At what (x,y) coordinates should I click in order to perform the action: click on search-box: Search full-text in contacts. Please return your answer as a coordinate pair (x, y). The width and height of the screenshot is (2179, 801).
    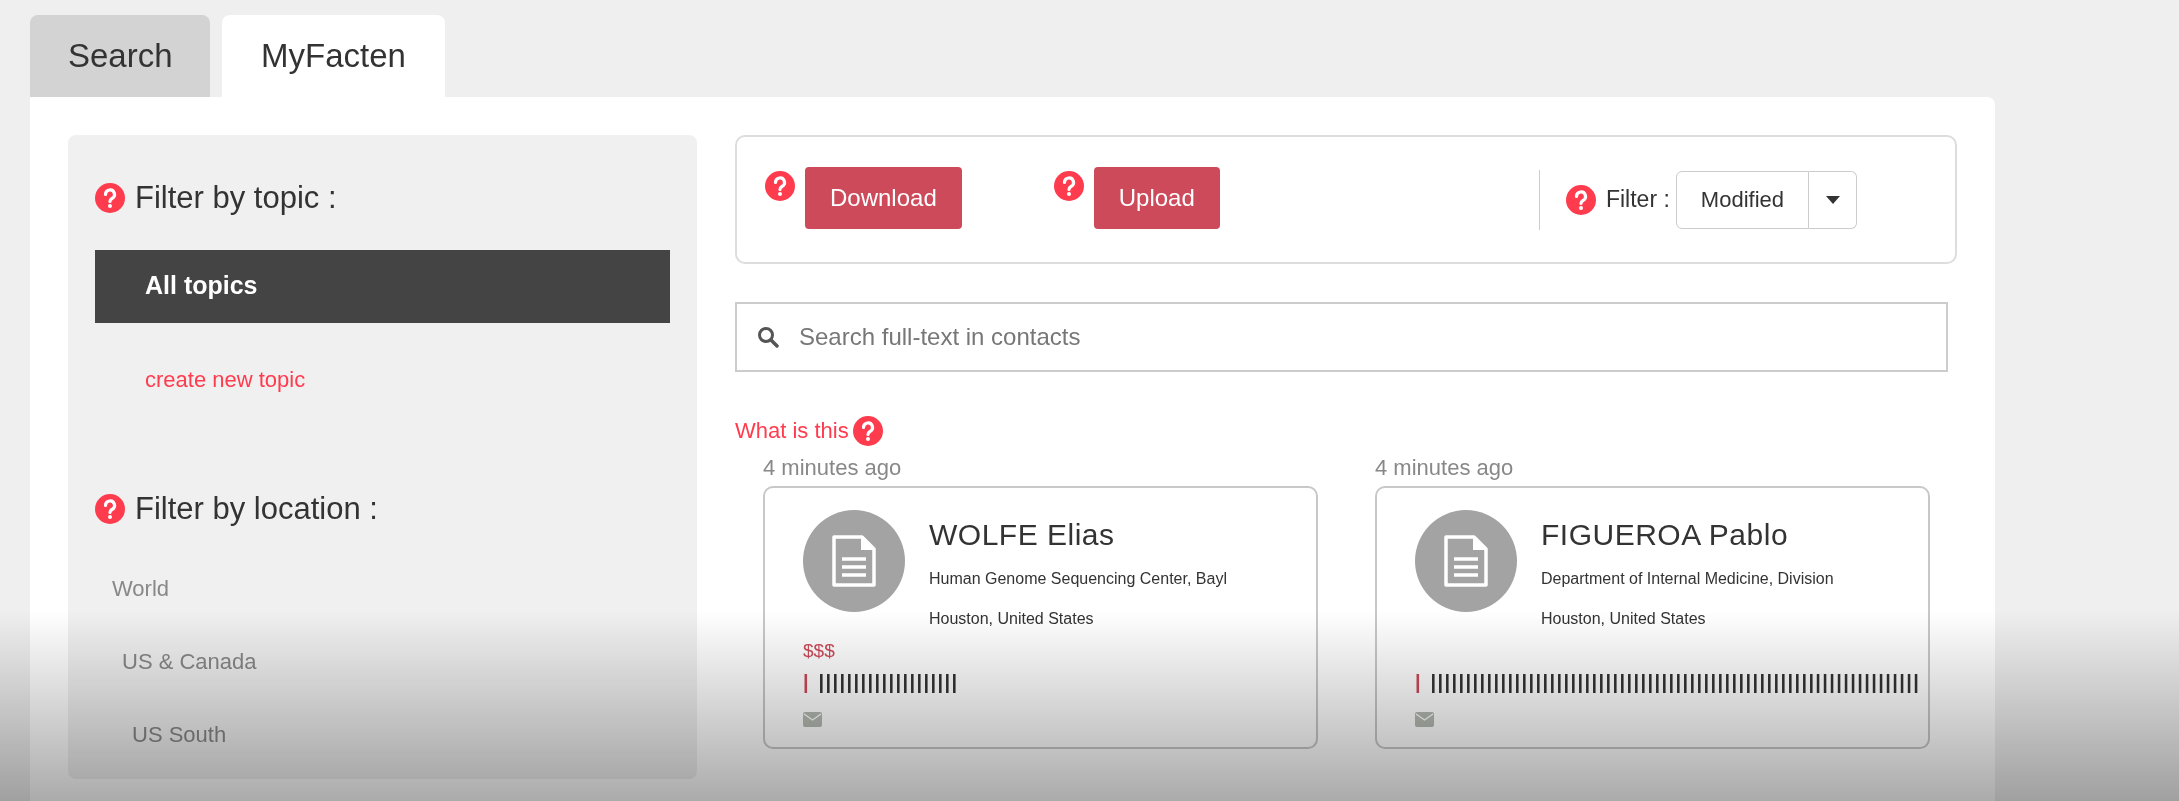
    Looking at the image, I should click on (1341, 337).